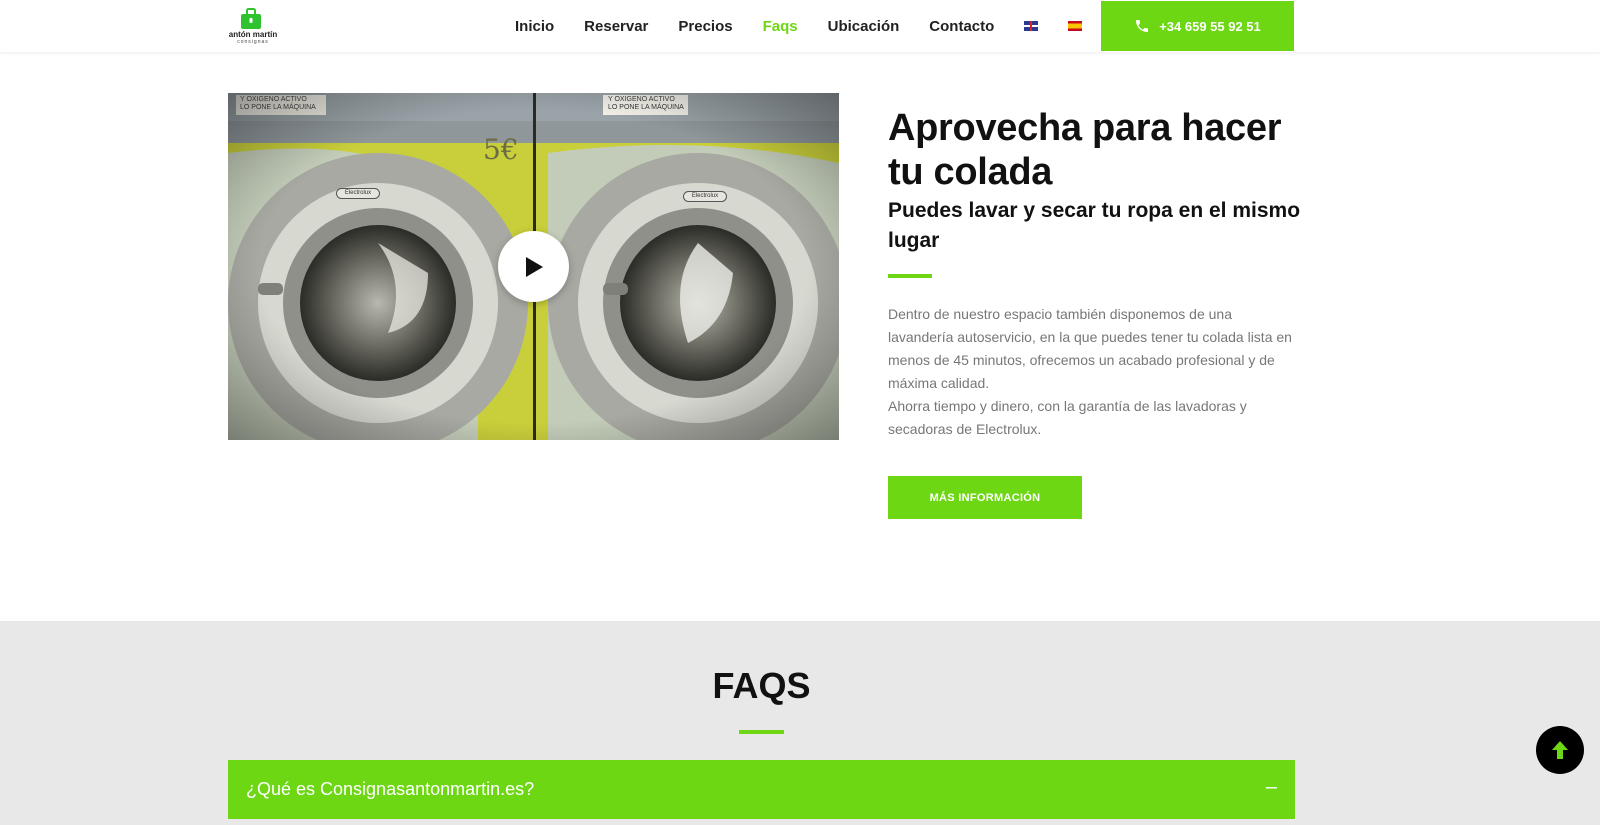 The width and height of the screenshot is (1600, 825). Describe the element at coordinates (641, 99) in the screenshot. I see `panel-right-line1: Y OXIGENO ACTIVO` at that location.